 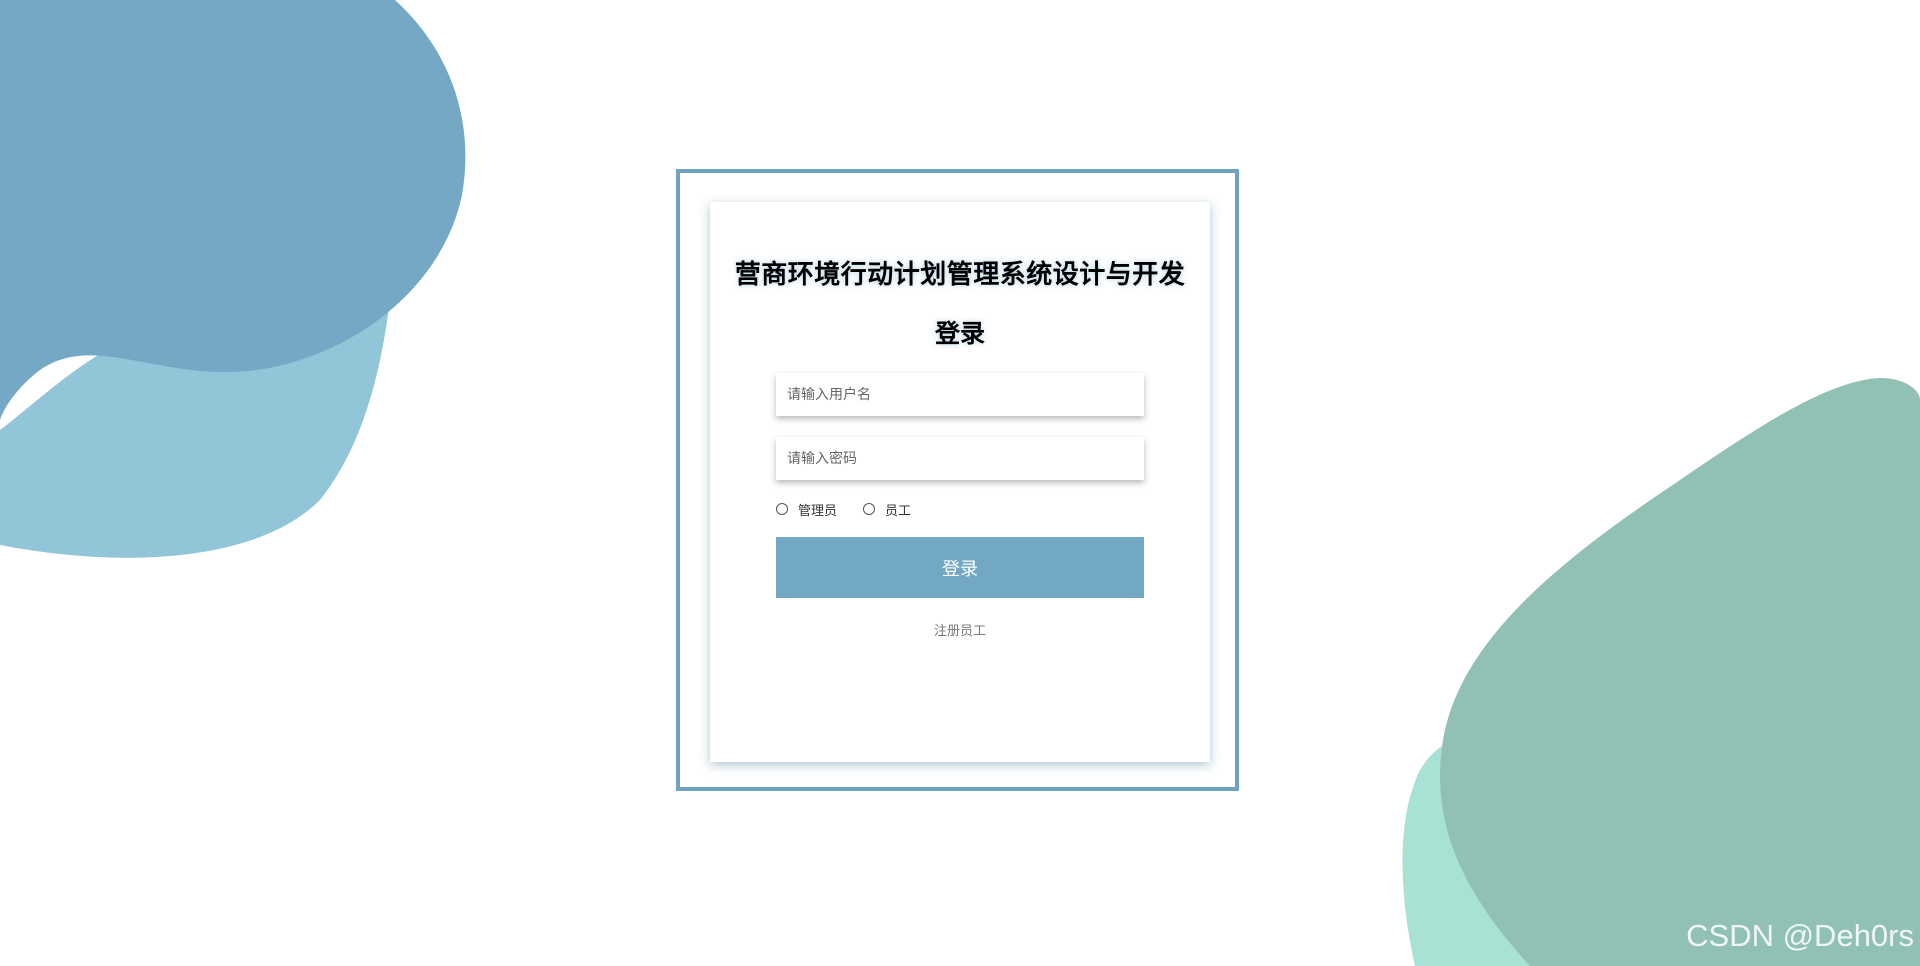 What do you see at coordinates (960, 394) in the screenshot?
I see `username-input` at bounding box center [960, 394].